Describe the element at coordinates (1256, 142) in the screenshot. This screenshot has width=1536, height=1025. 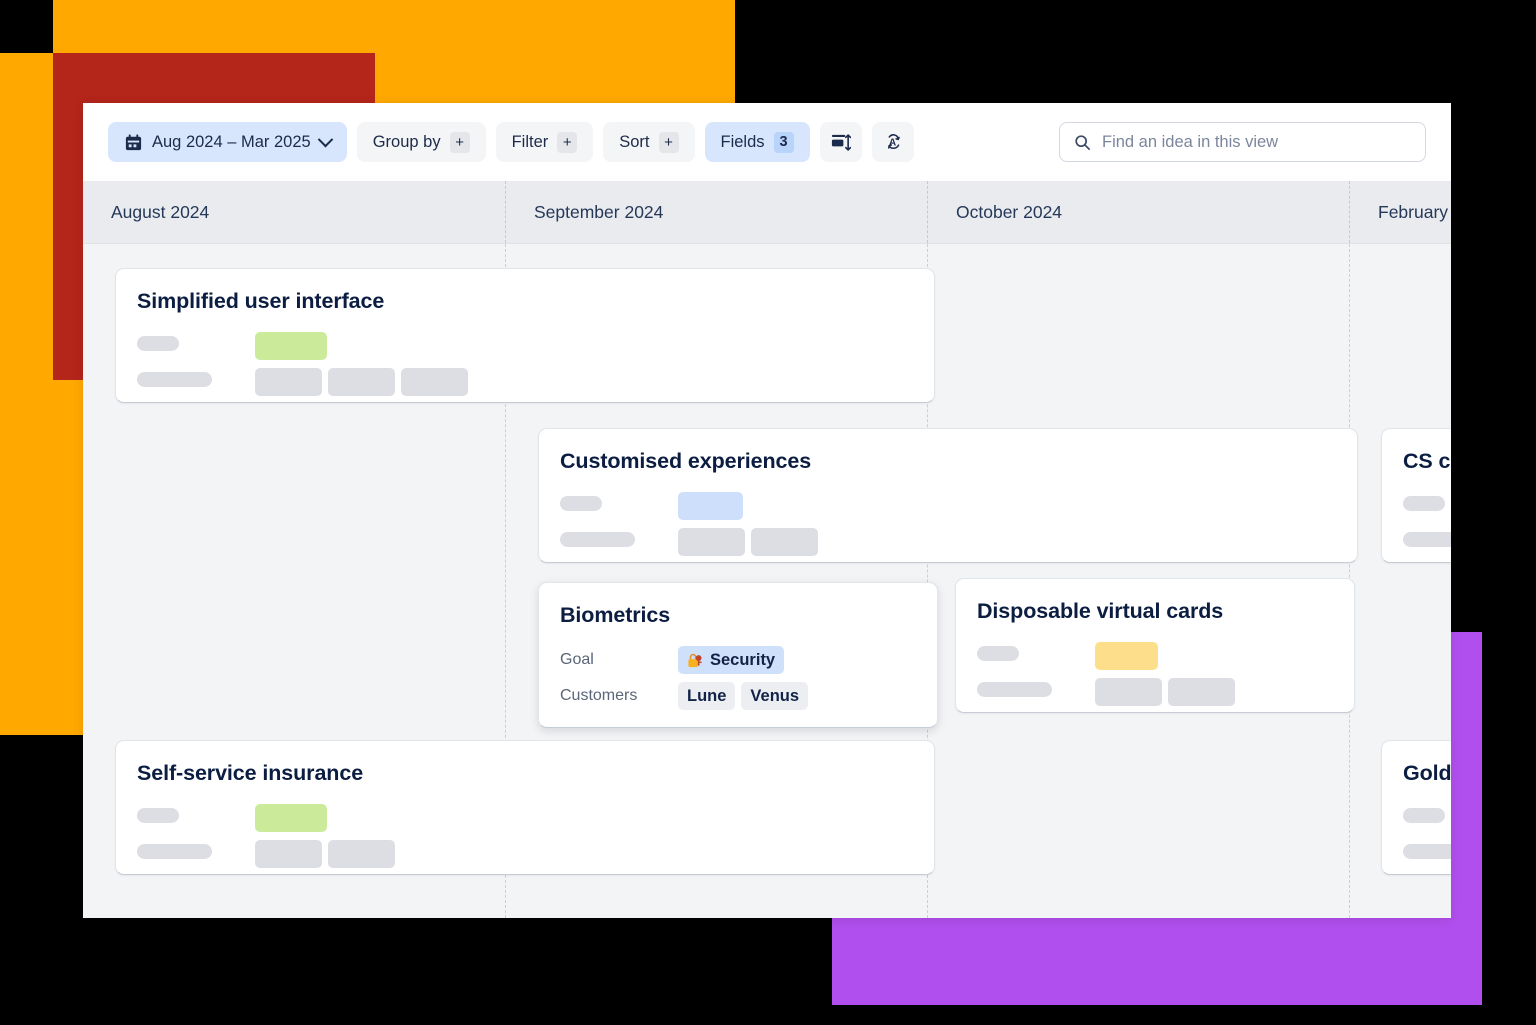
I see `search-input` at that location.